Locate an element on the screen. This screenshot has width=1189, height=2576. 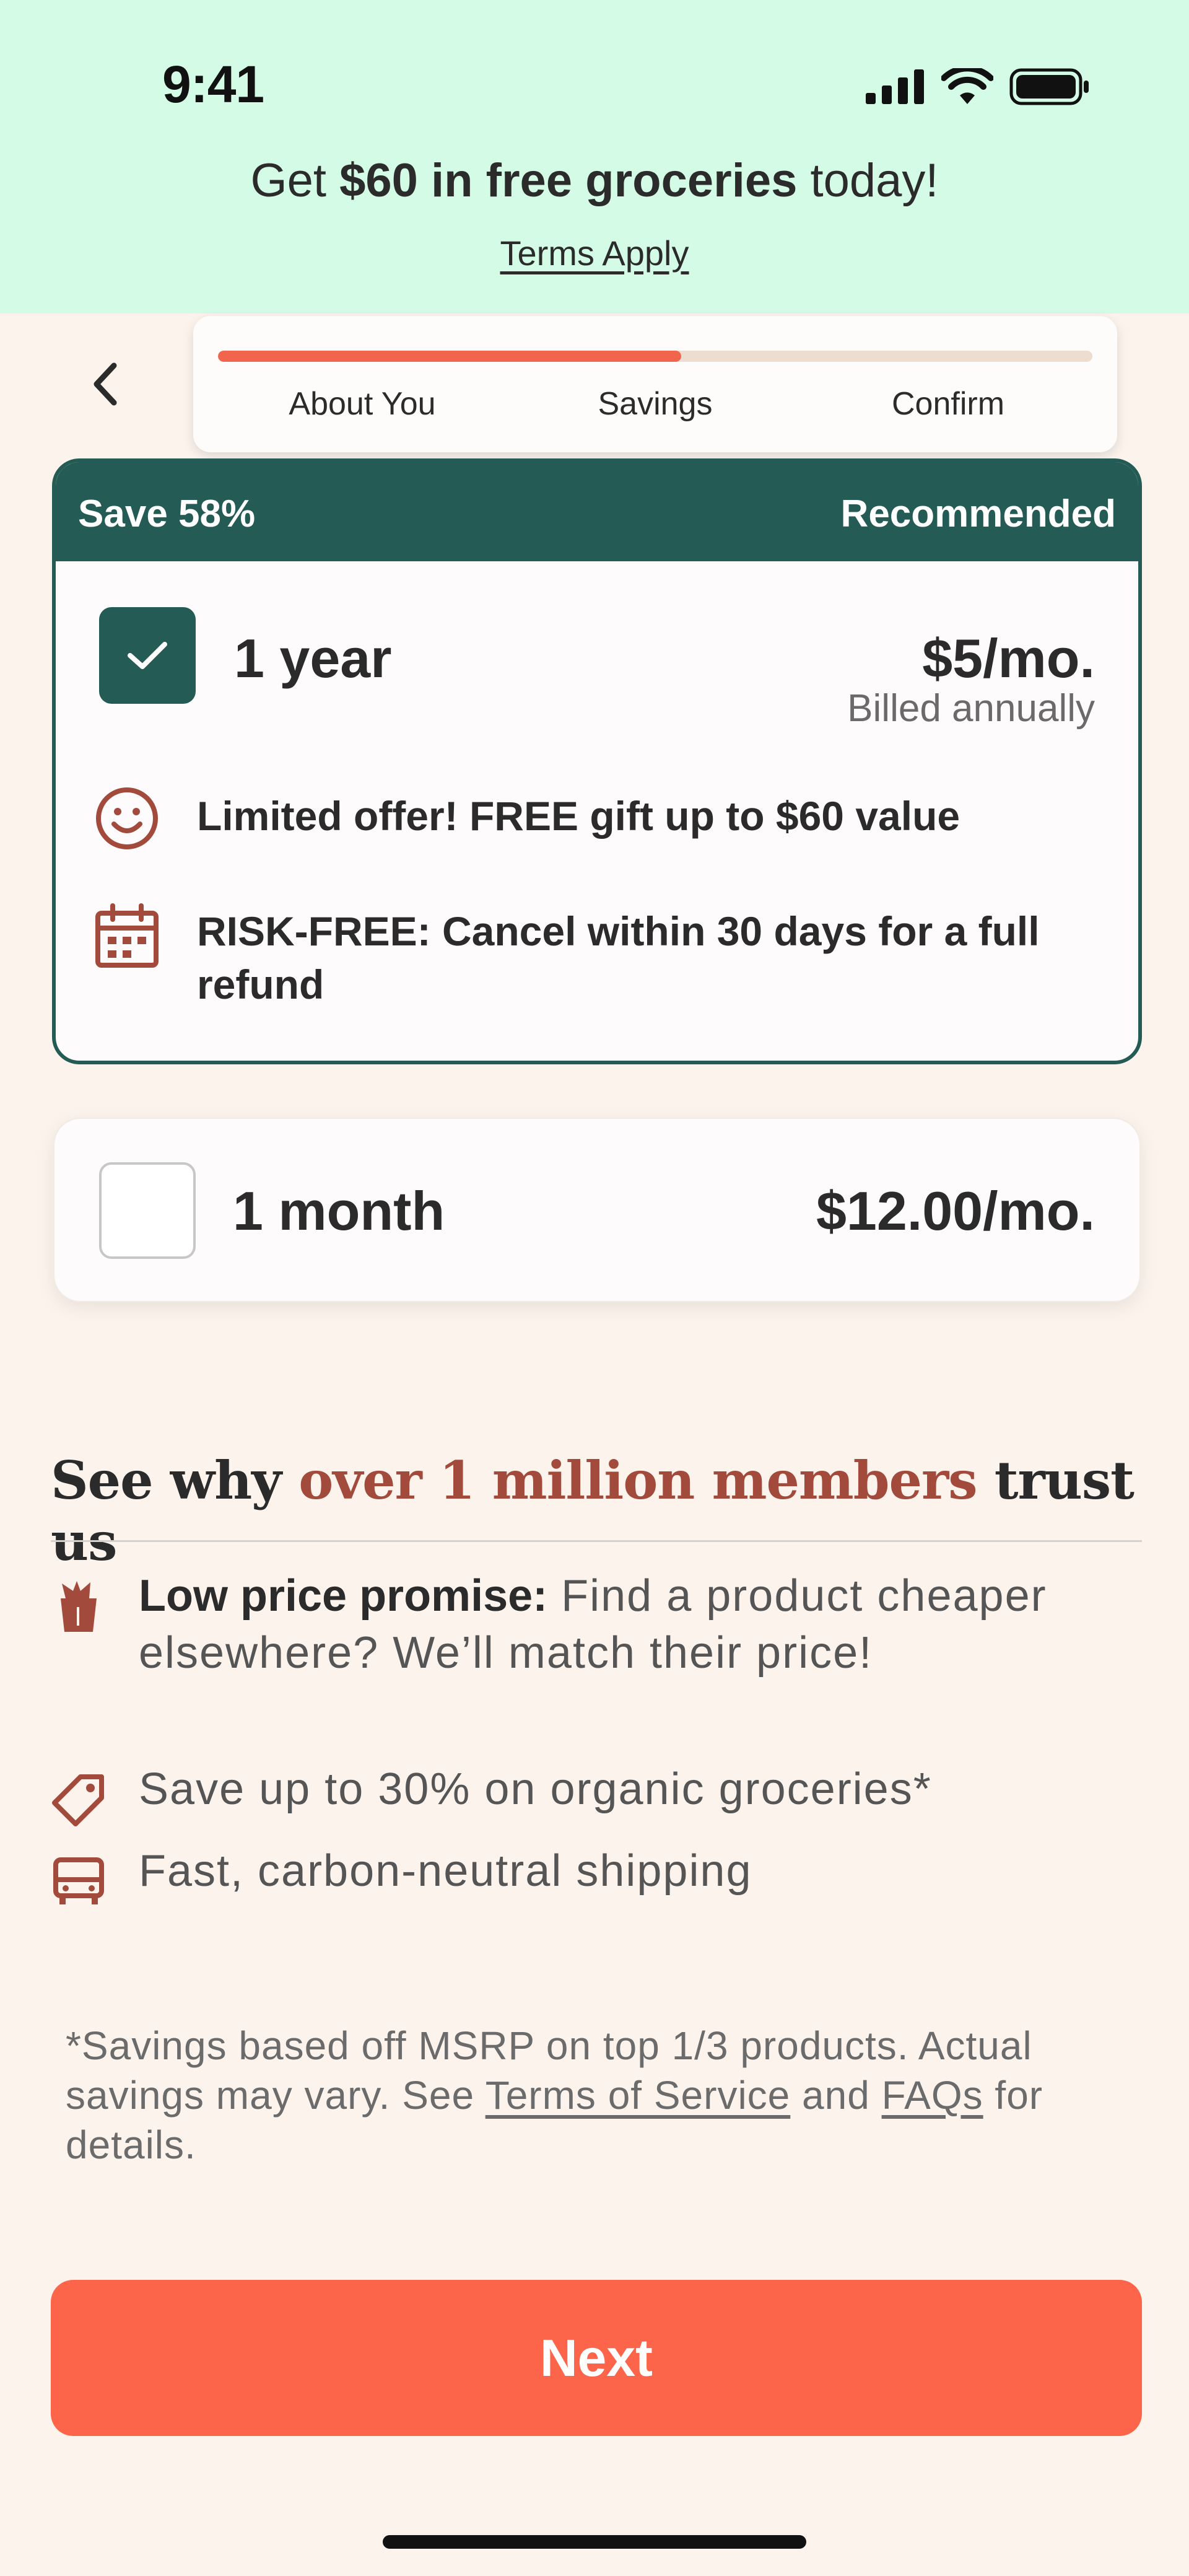
plan-ribbon: Save 58% Recommended is located at coordinates (597, 511).